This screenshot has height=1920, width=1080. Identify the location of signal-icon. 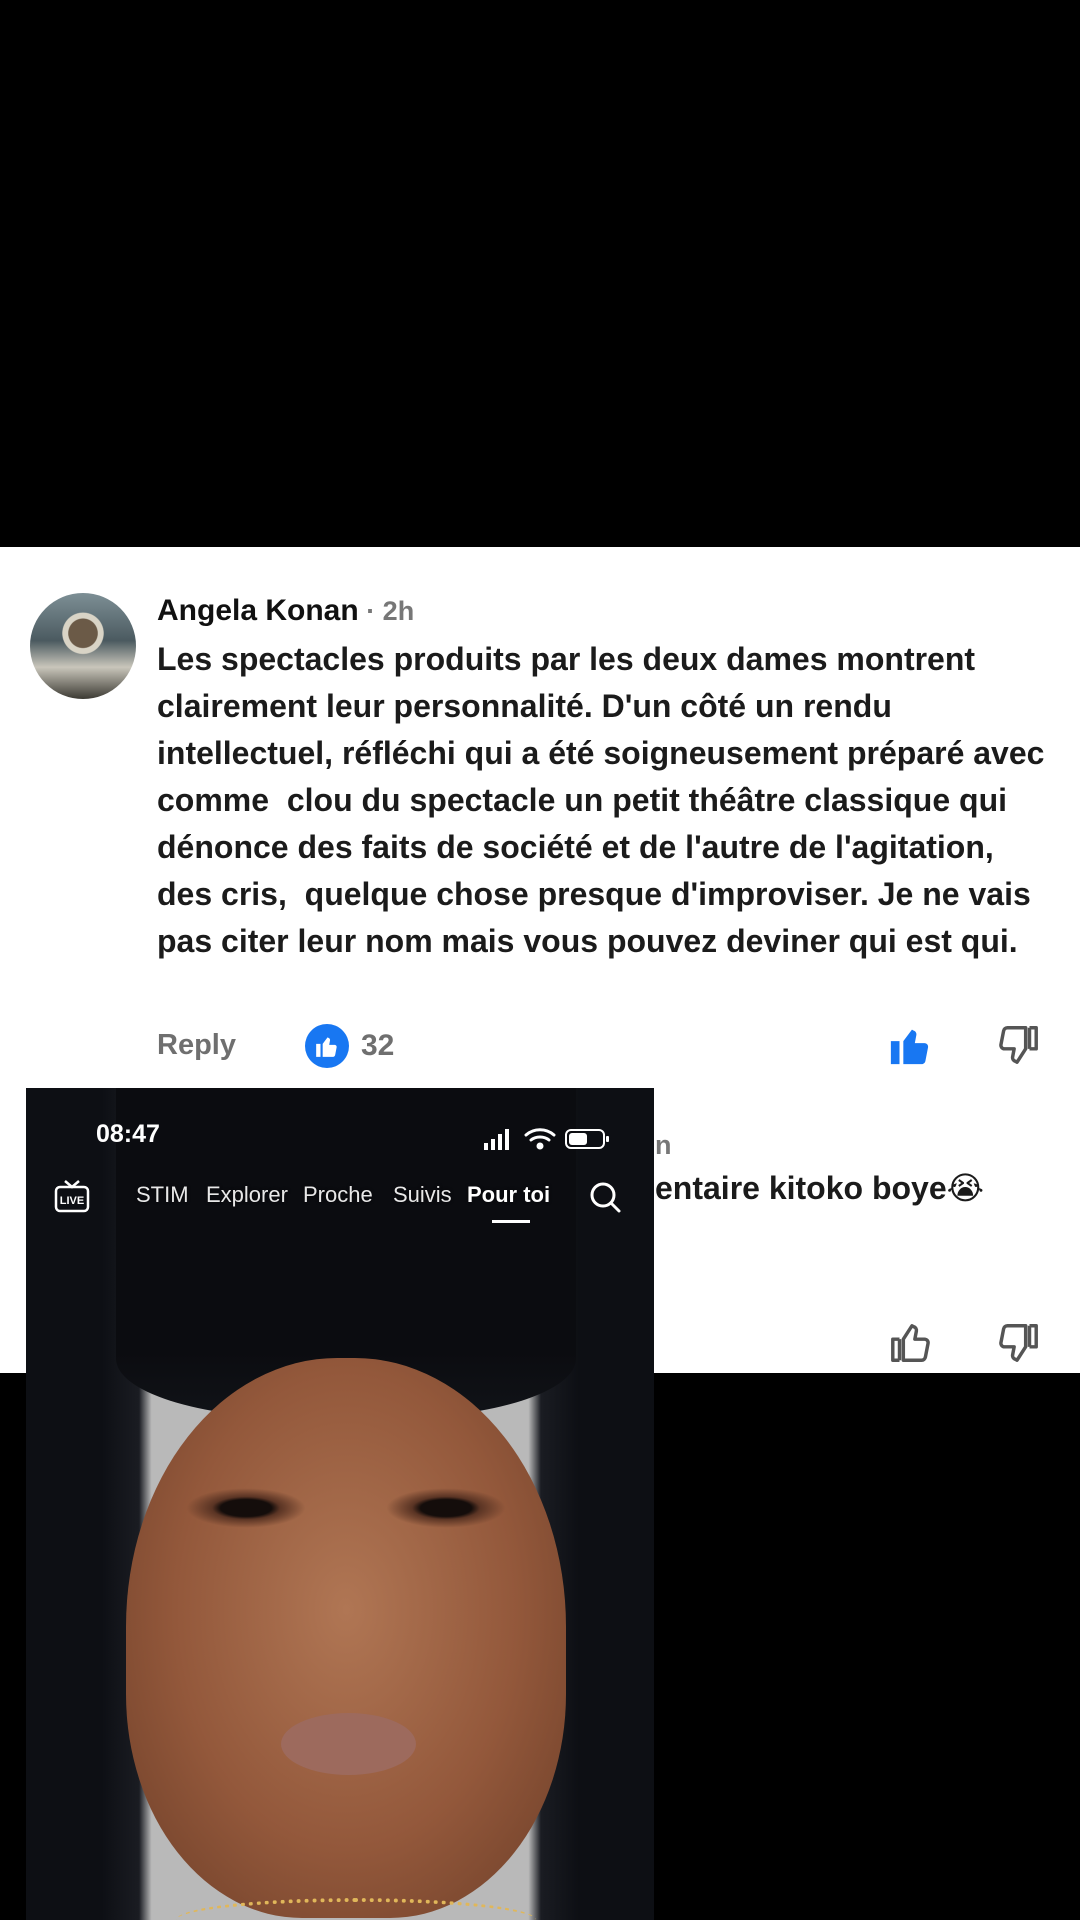
(496, 1139).